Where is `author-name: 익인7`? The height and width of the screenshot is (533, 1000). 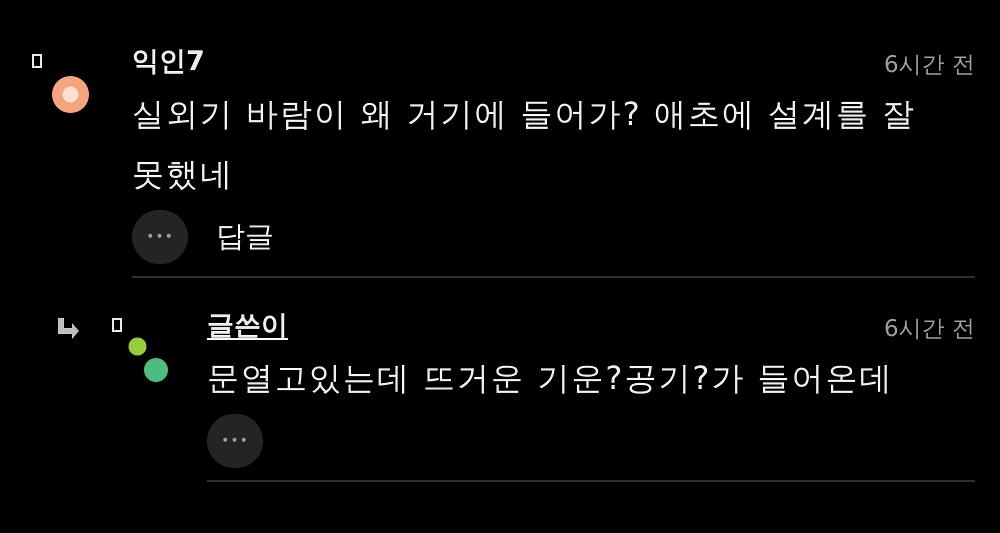 author-name: 익인7 is located at coordinates (168, 62).